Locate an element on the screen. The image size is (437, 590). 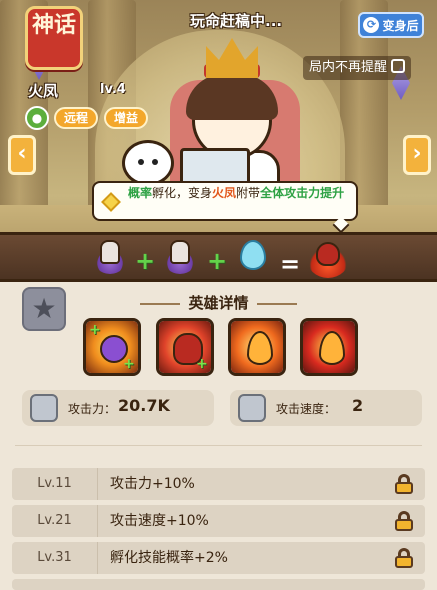
hero-details-title: 英雄详情 is located at coordinates (218, 303).